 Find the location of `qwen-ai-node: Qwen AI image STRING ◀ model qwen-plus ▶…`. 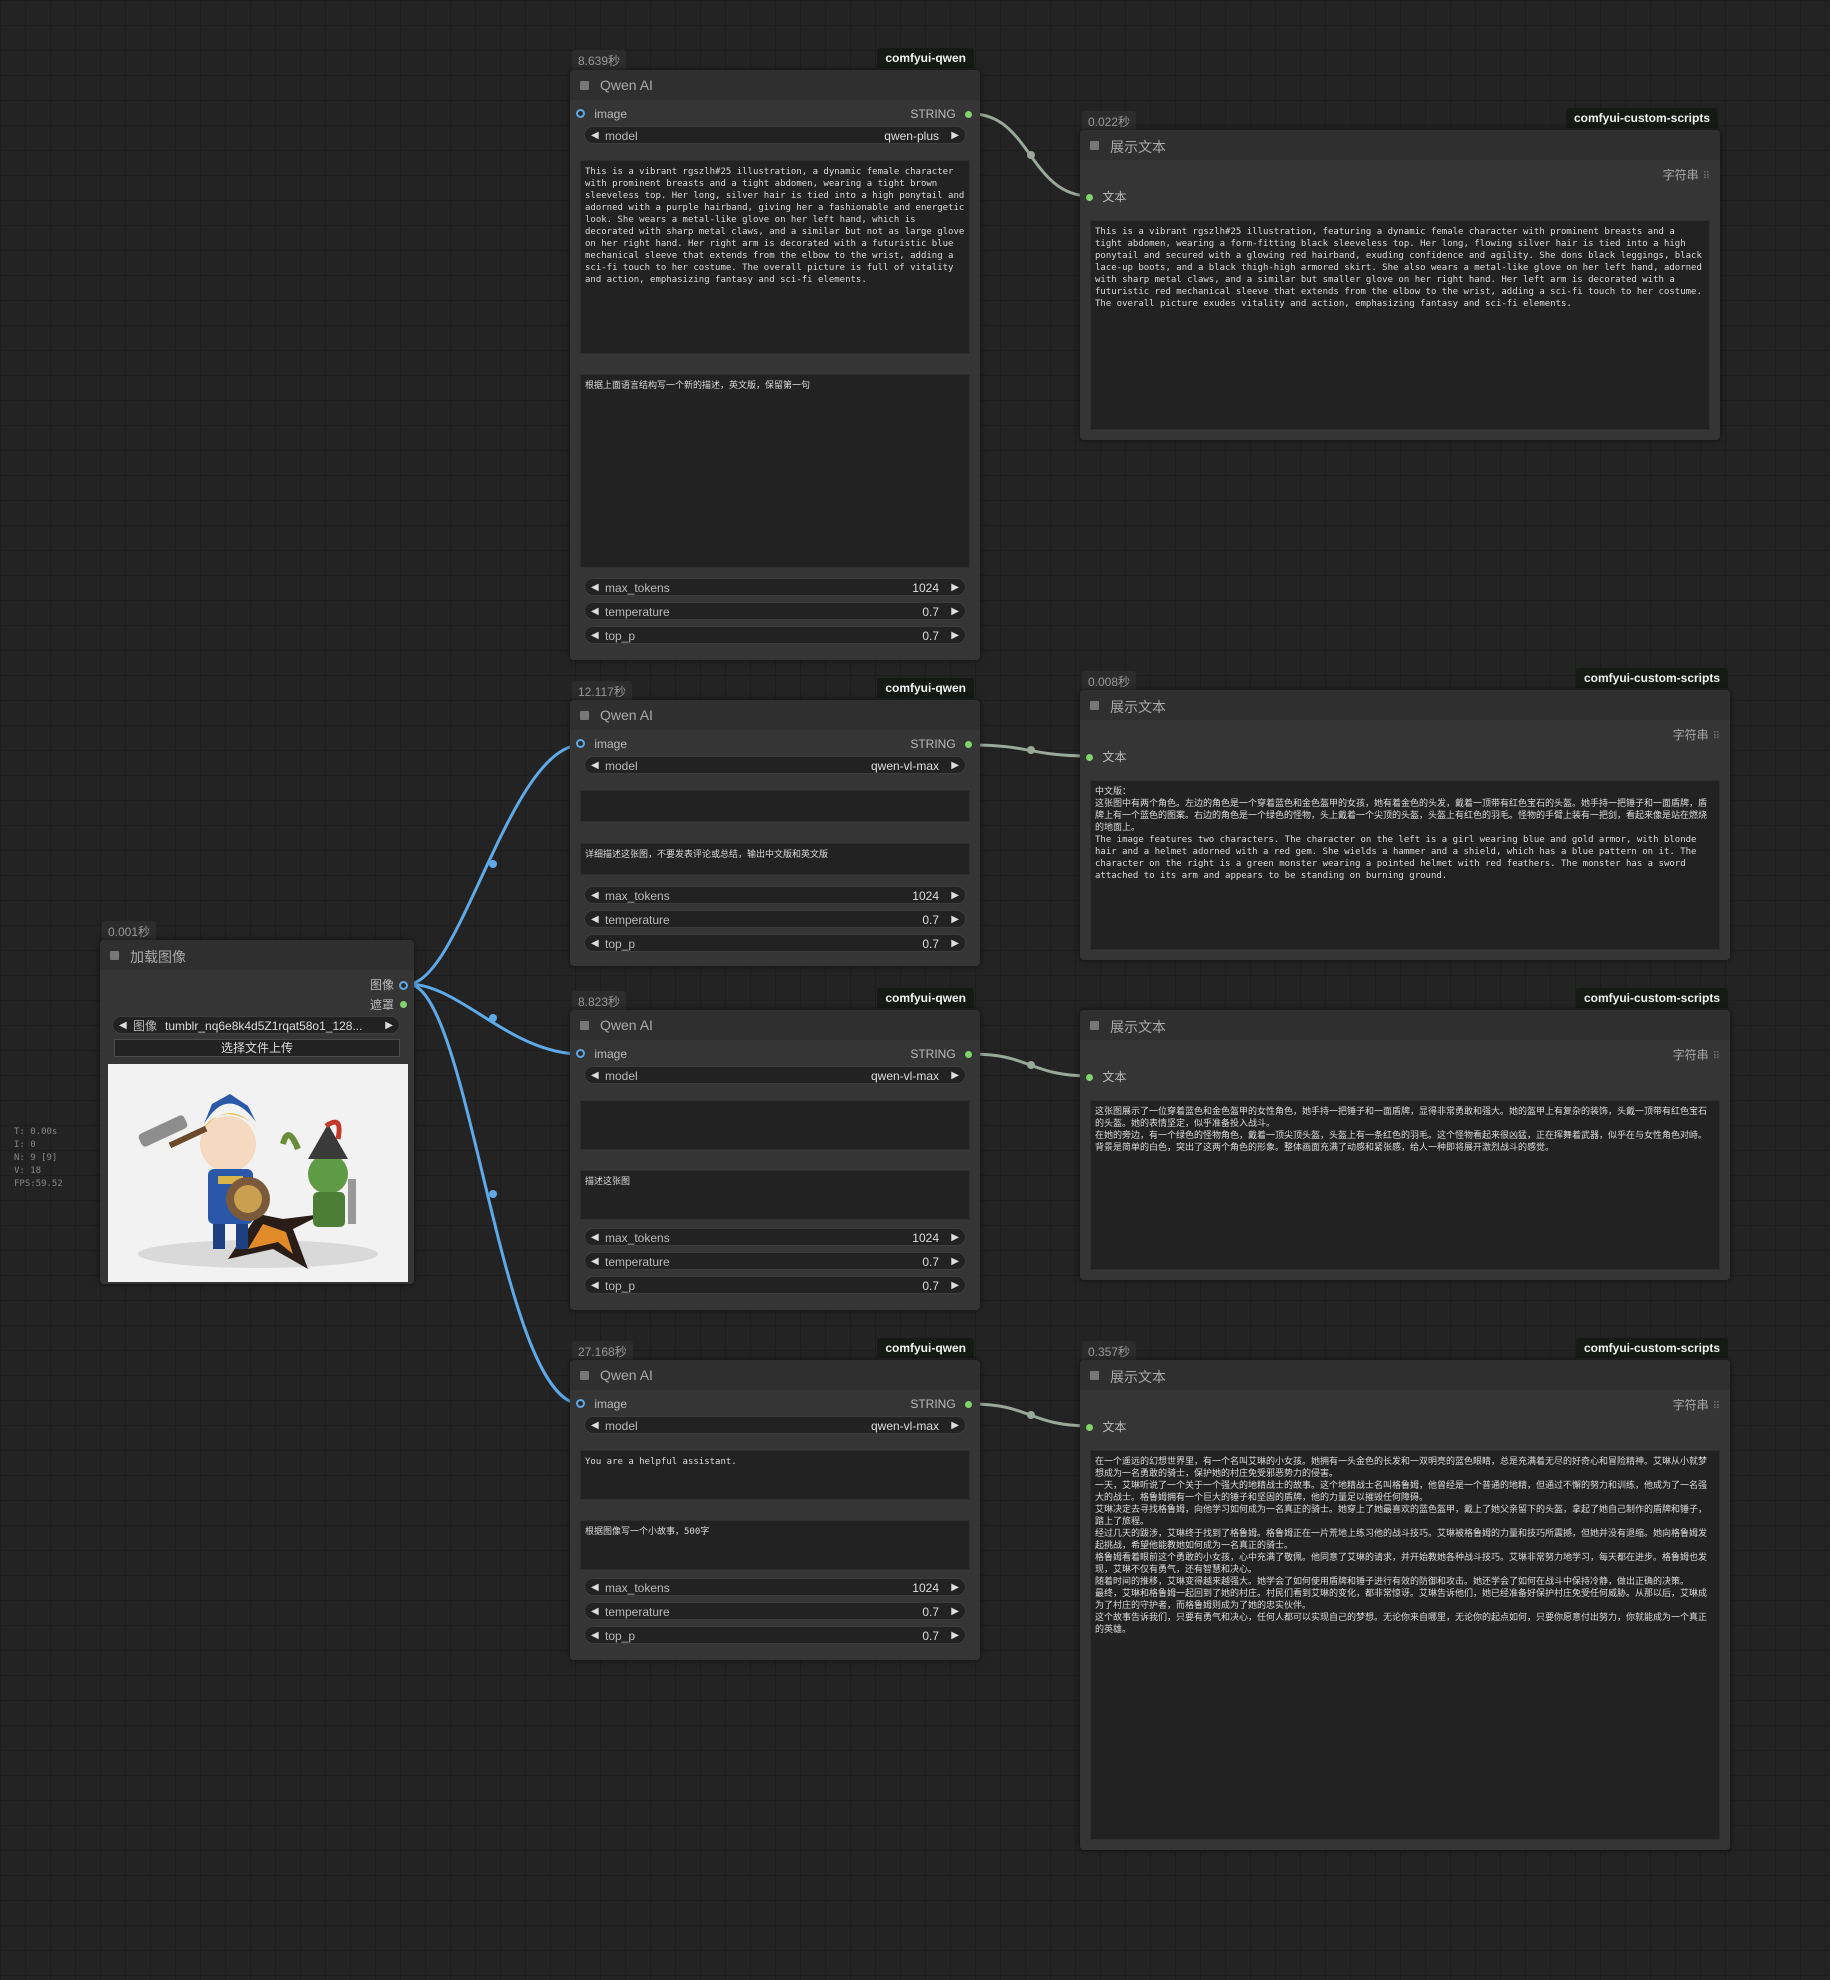

qwen-ai-node: Qwen AI image STRING ◀ model qwen-plus ▶… is located at coordinates (775, 365).